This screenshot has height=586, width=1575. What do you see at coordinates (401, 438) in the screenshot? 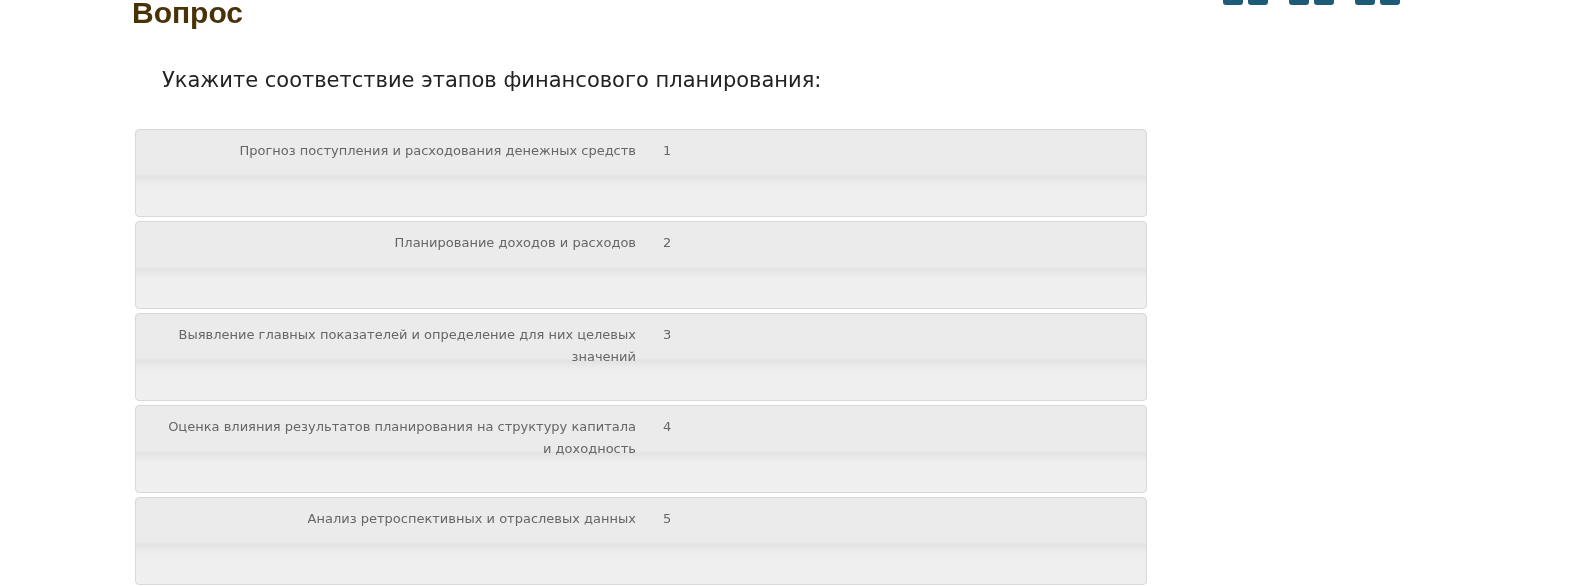
I see `stage-label: Оценка влияния результатов планирования на структуру капитала и доходность` at bounding box center [401, 438].